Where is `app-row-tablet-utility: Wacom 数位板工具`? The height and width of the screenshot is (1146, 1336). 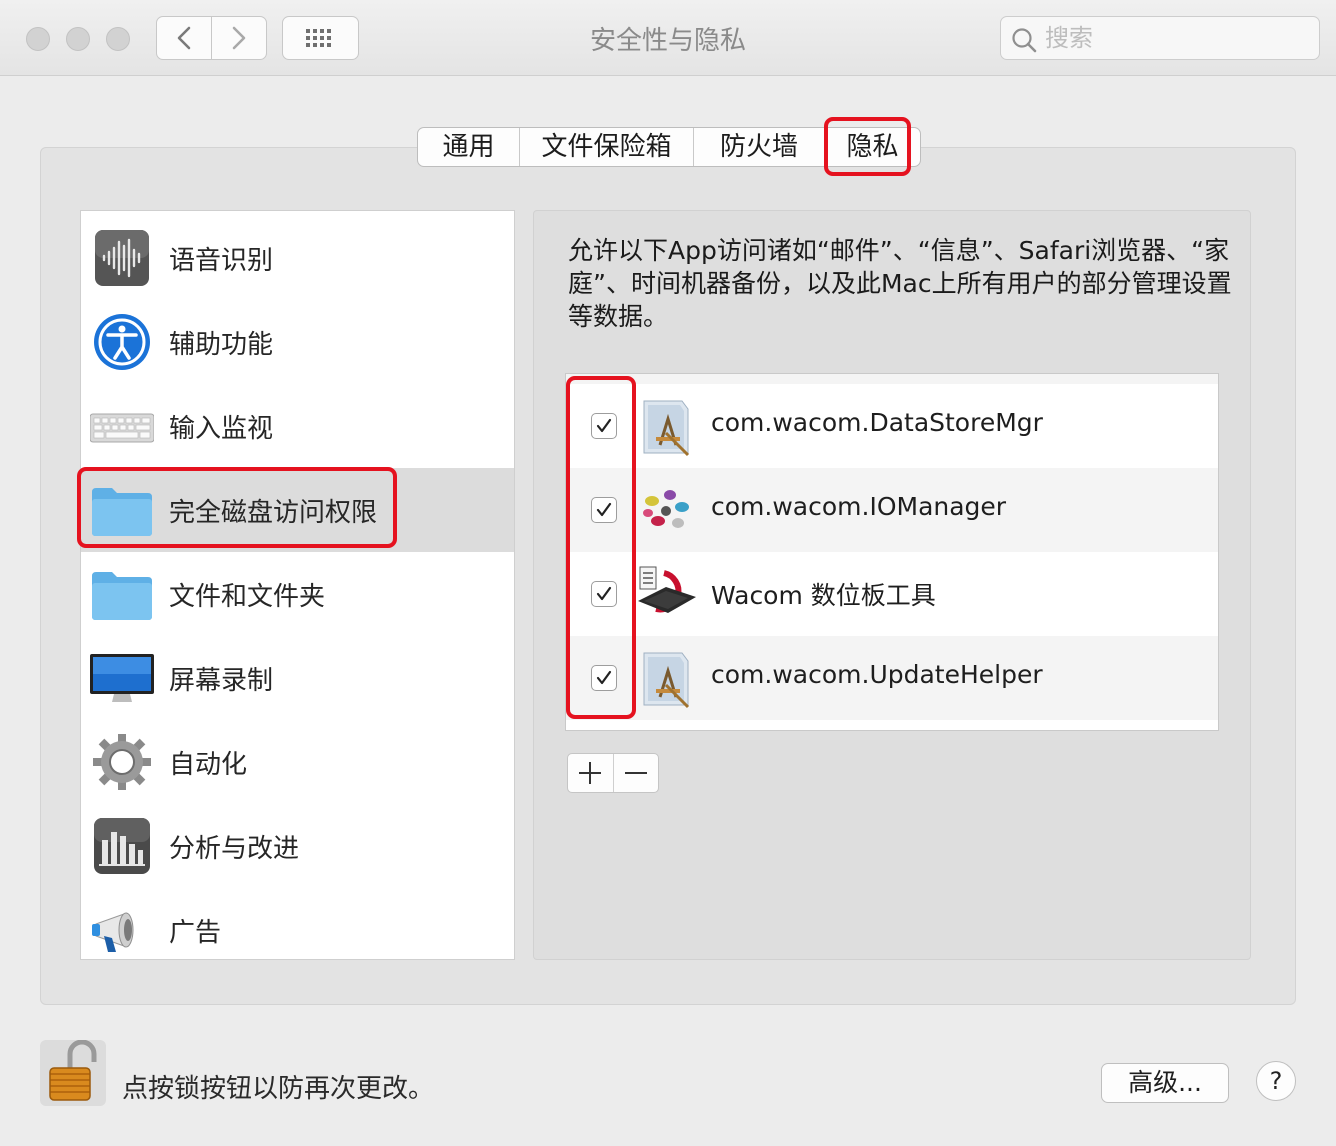
app-row-tablet-utility: Wacom 数位板工具 is located at coordinates (892, 594).